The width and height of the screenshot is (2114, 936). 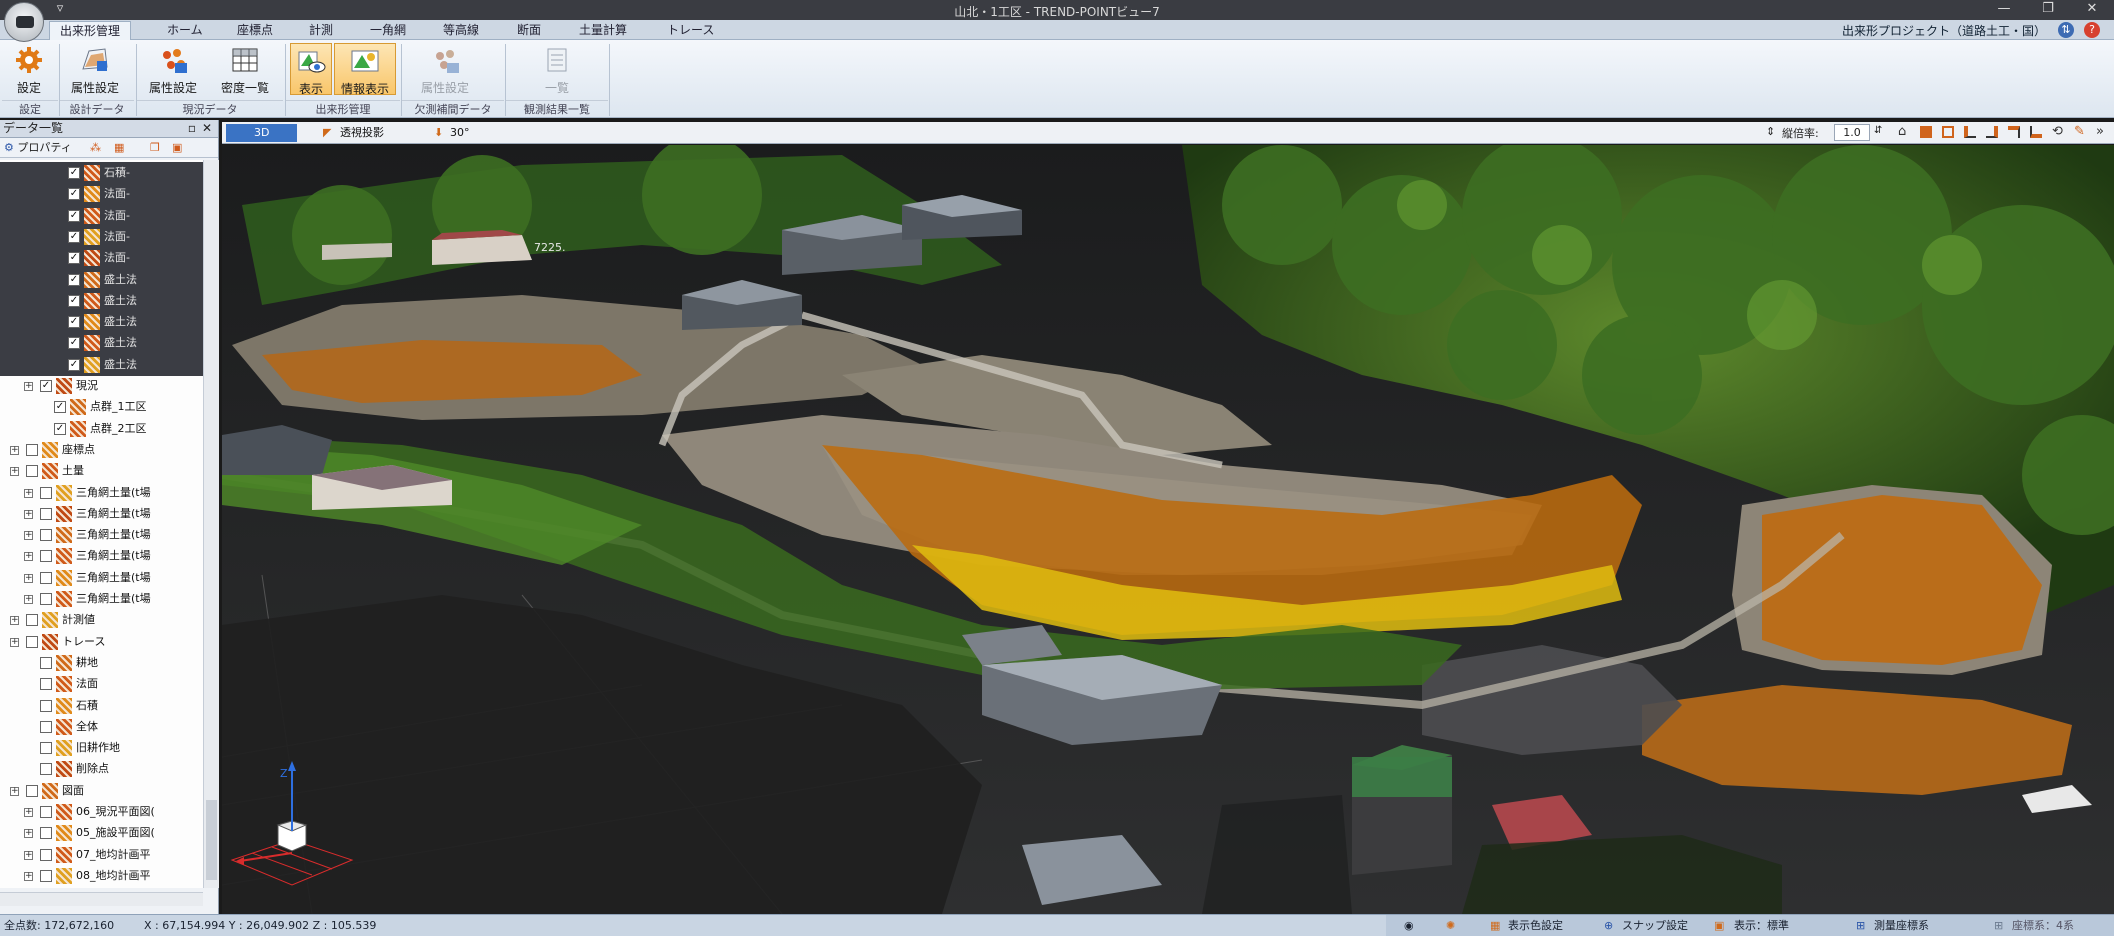 What do you see at coordinates (529, 30) in the screenshot?
I see `tab-section: 断面` at bounding box center [529, 30].